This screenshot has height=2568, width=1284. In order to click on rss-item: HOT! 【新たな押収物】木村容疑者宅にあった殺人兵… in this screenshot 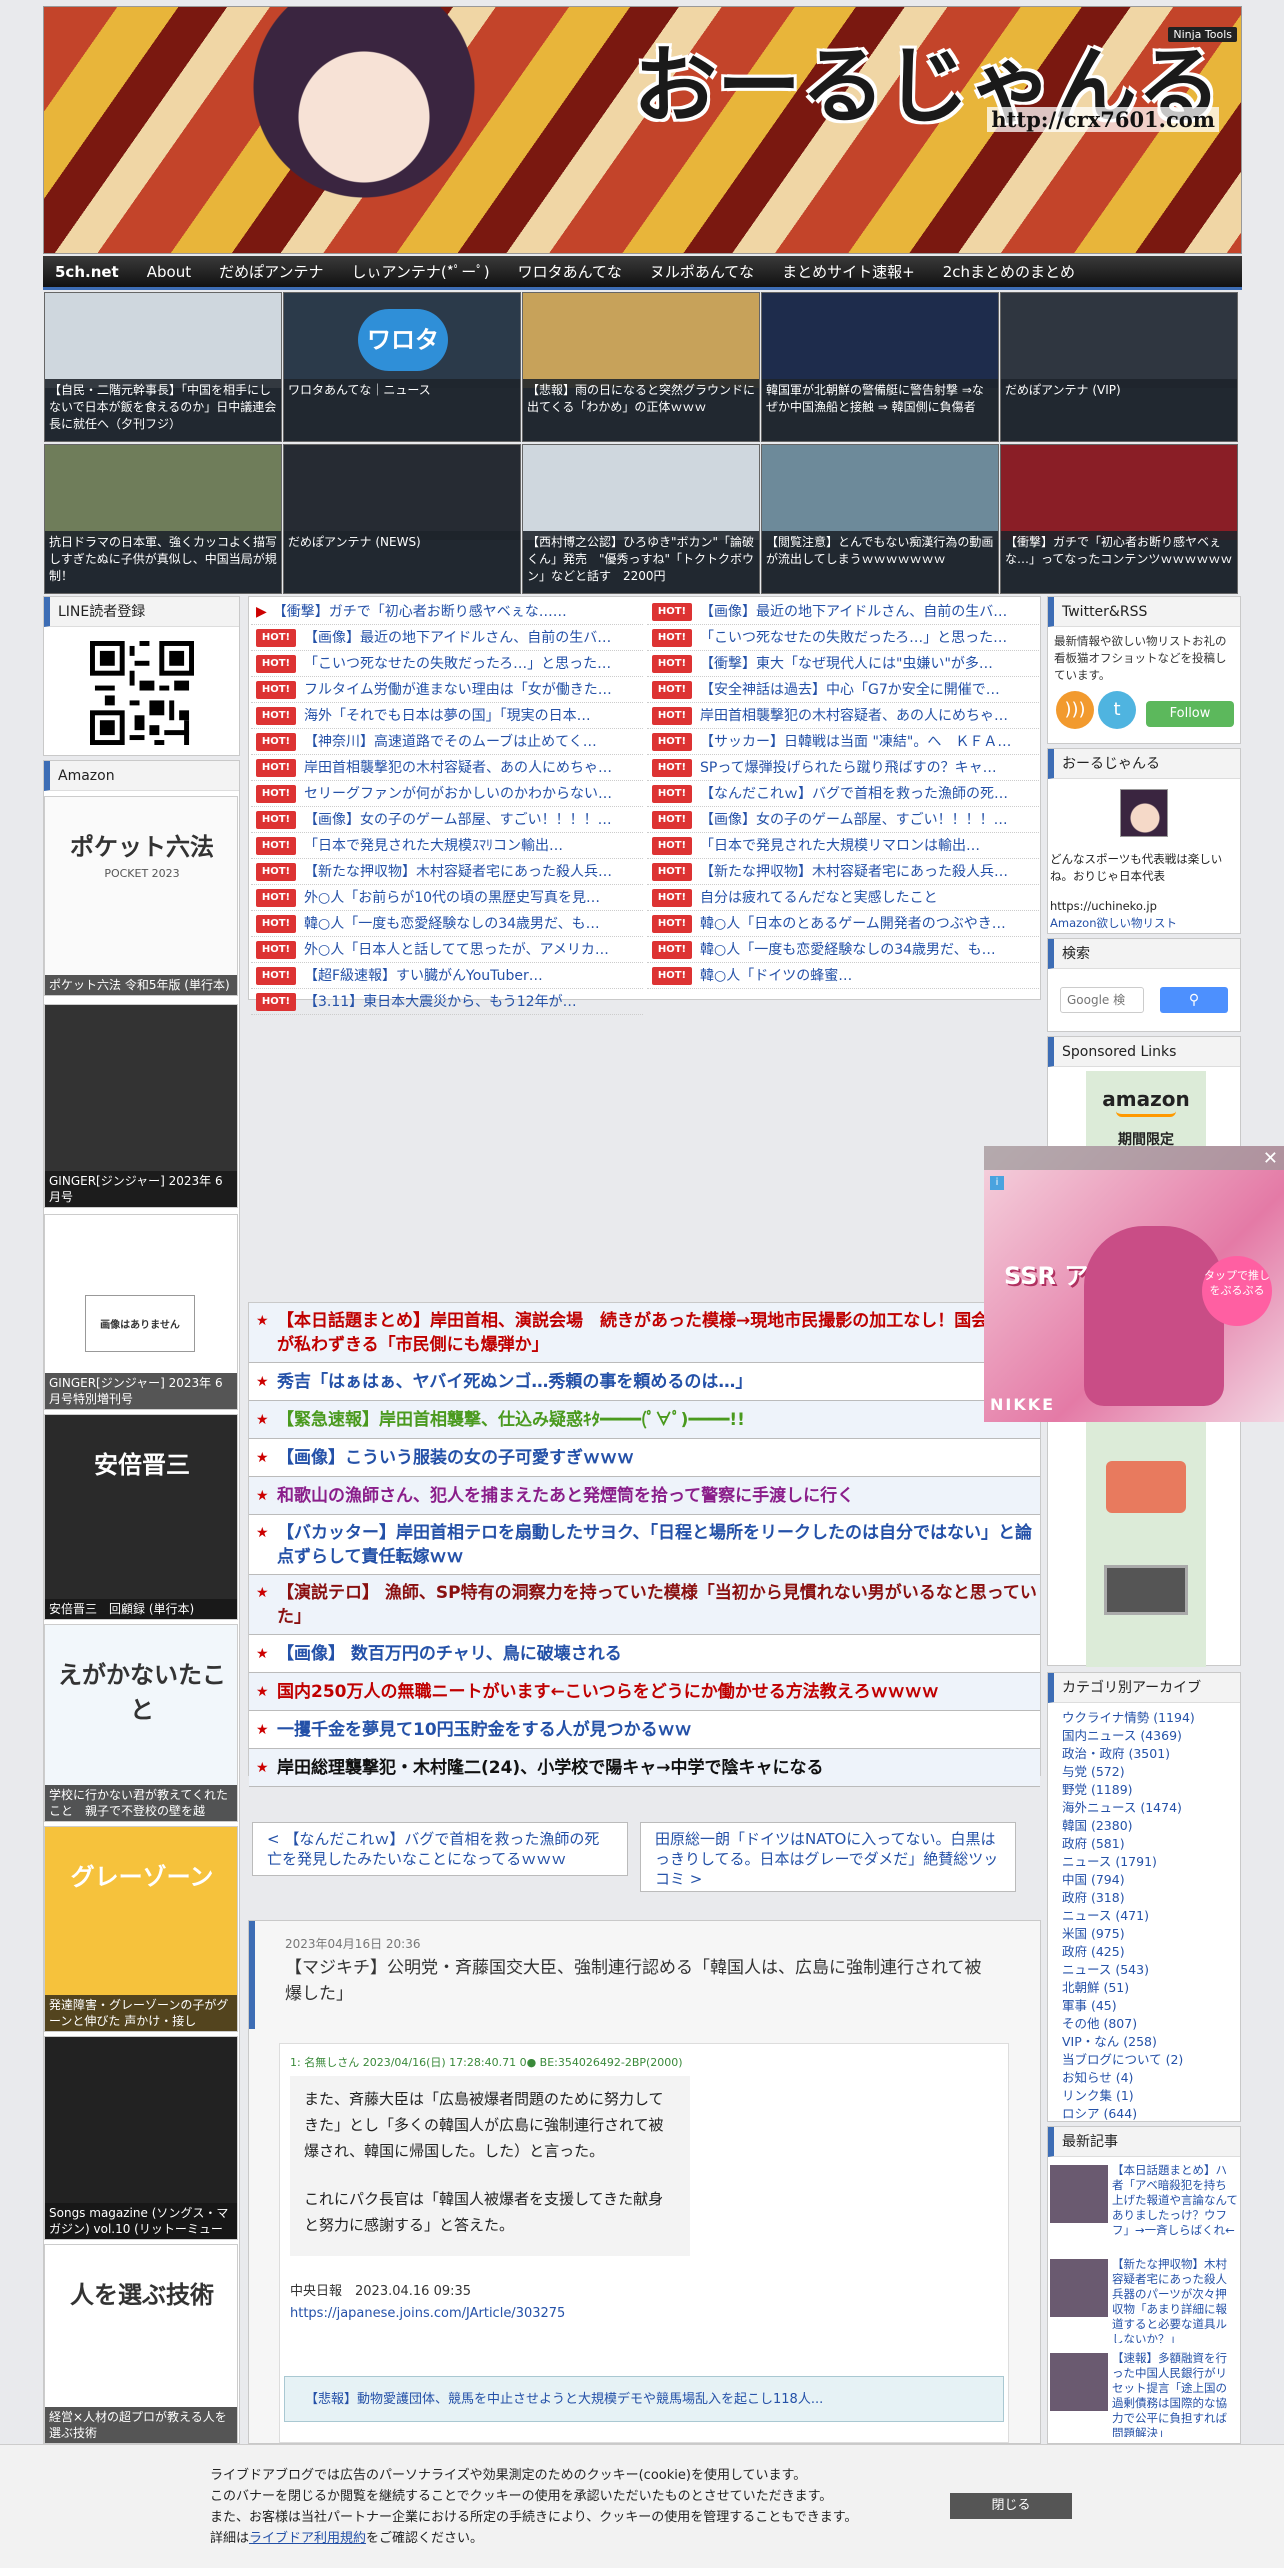, I will do `click(843, 872)`.